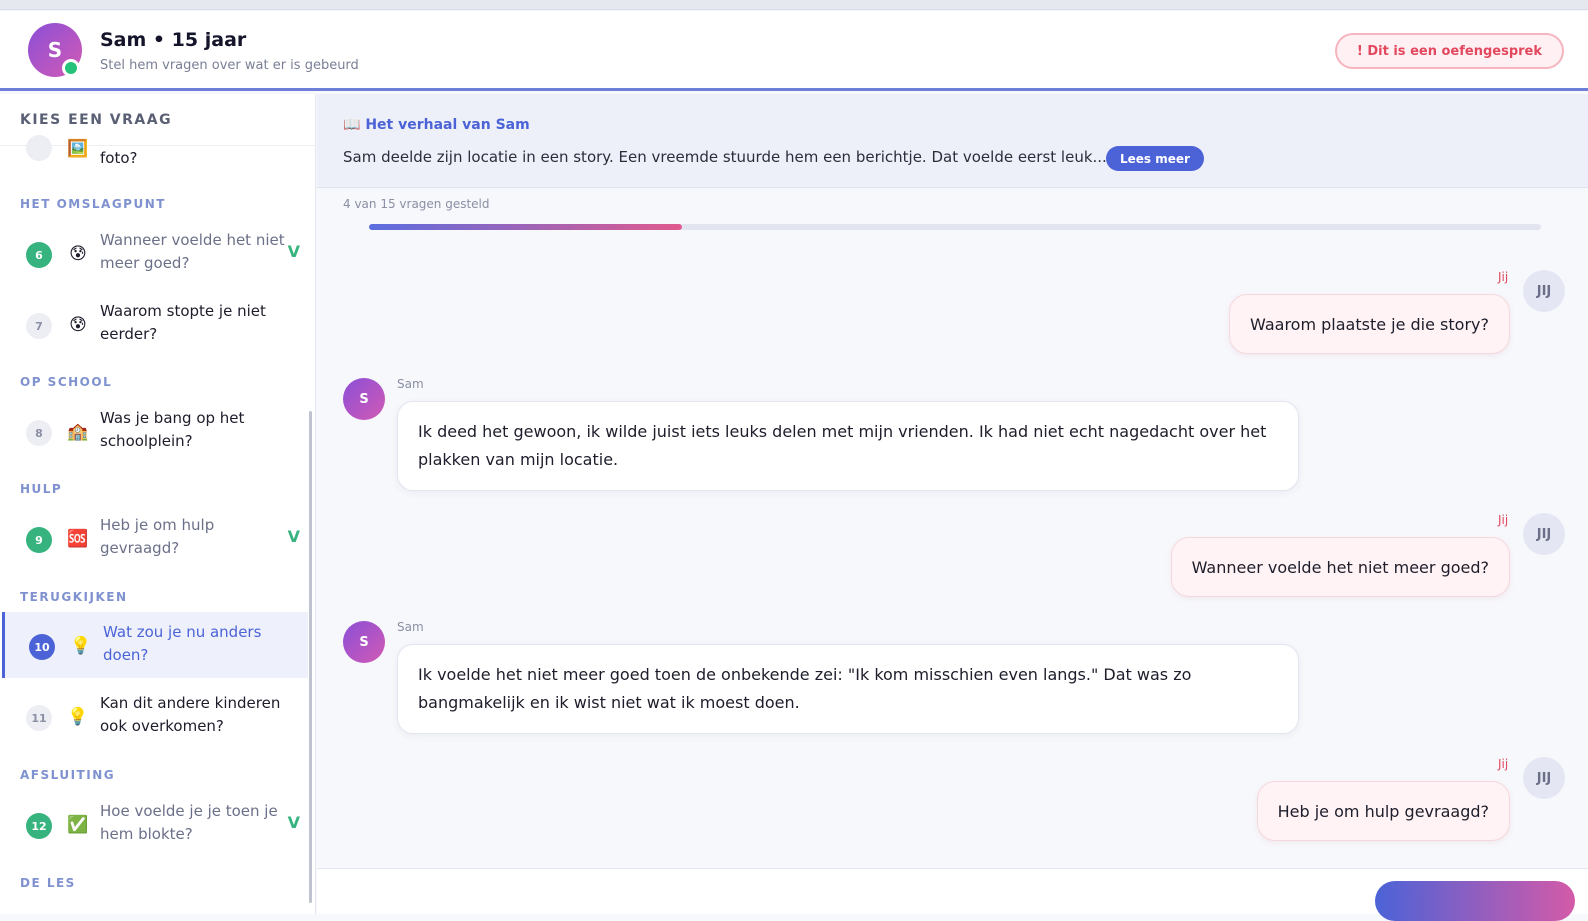 The width and height of the screenshot is (1588, 921). Describe the element at coordinates (229, 65) in the screenshot. I see `persona-subtitle: Stel hem vragen over wat er is gebeurd` at that location.